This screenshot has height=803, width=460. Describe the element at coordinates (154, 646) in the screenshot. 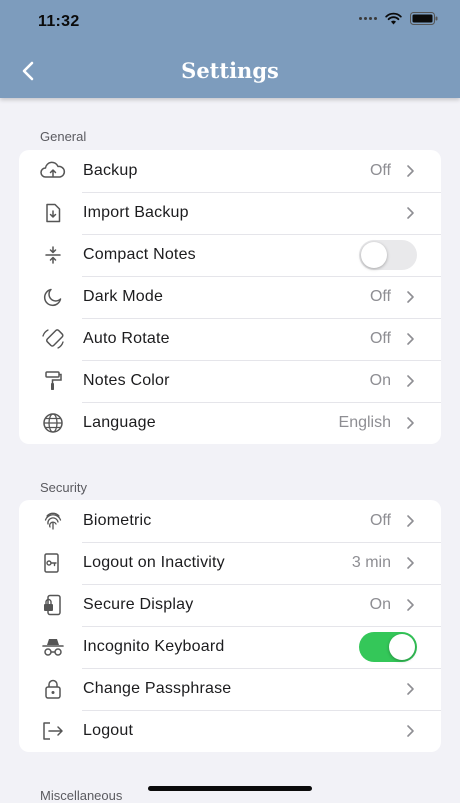

I see `setting-label: Incognito Keyboard` at that location.